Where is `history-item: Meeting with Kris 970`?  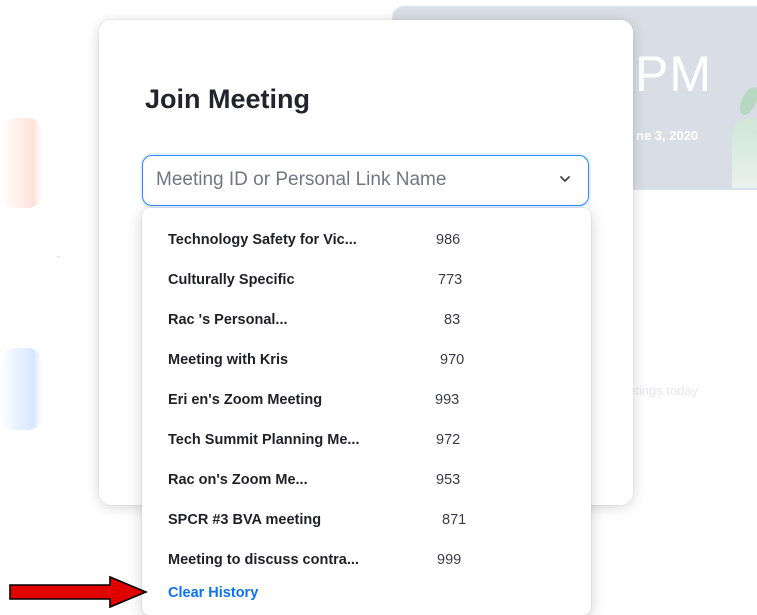 history-item: Meeting with Kris 970 is located at coordinates (366, 361).